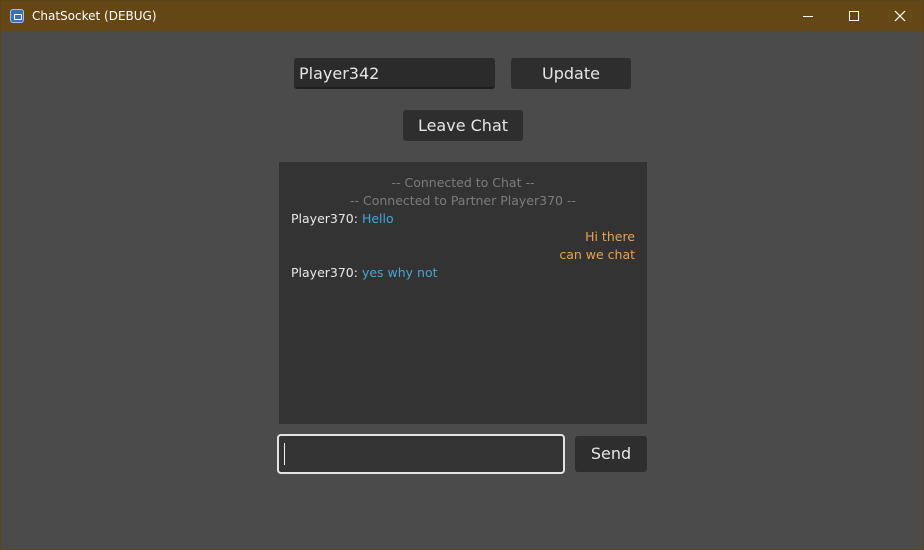  I want to click on partner-message: Player370: Hello, so click(463, 219).